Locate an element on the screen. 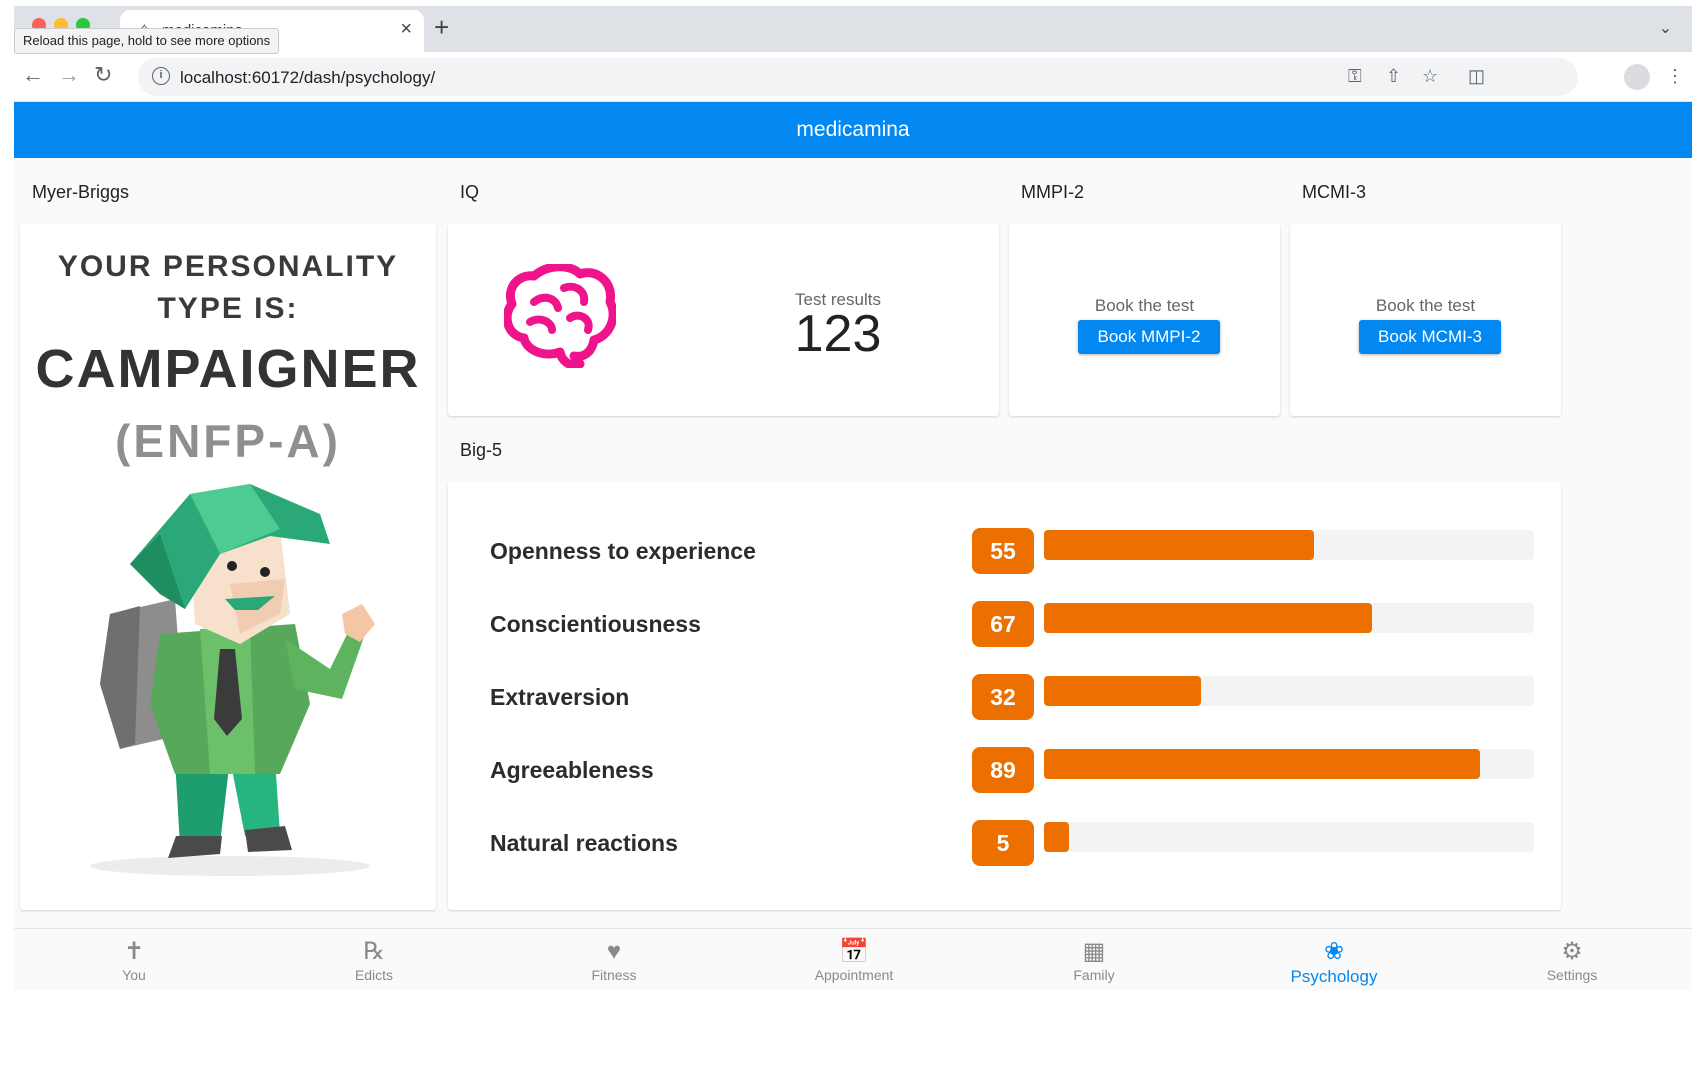  mcmi3-caption: Book the test is located at coordinates (1425, 305).